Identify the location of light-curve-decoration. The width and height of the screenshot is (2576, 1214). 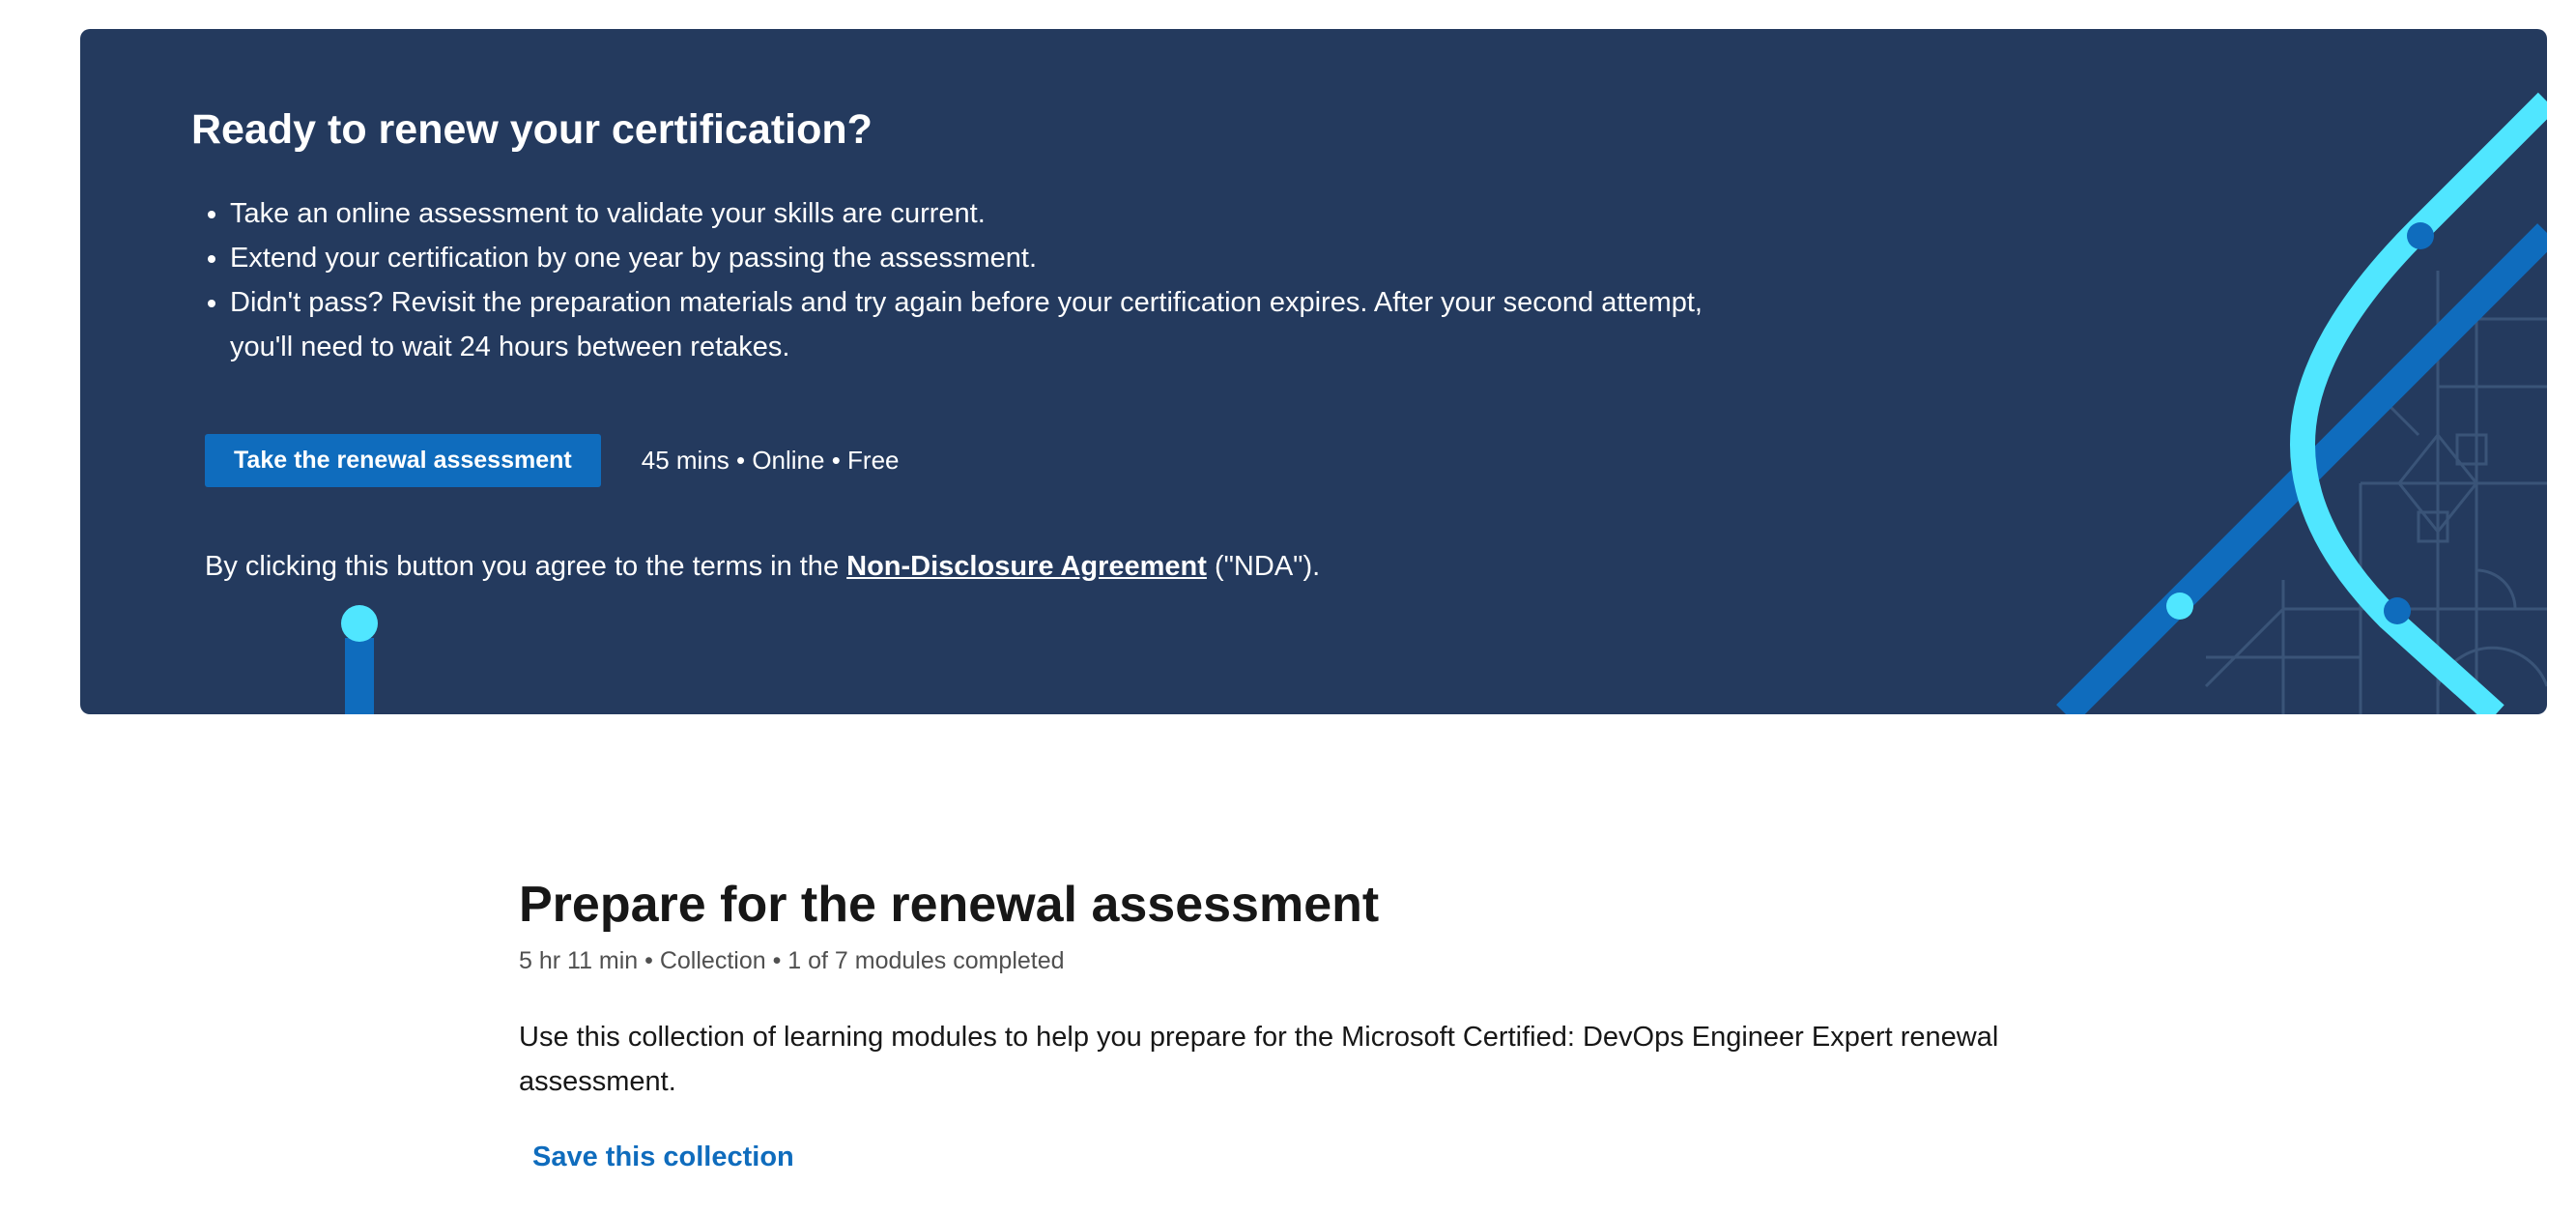
(2418, 403).